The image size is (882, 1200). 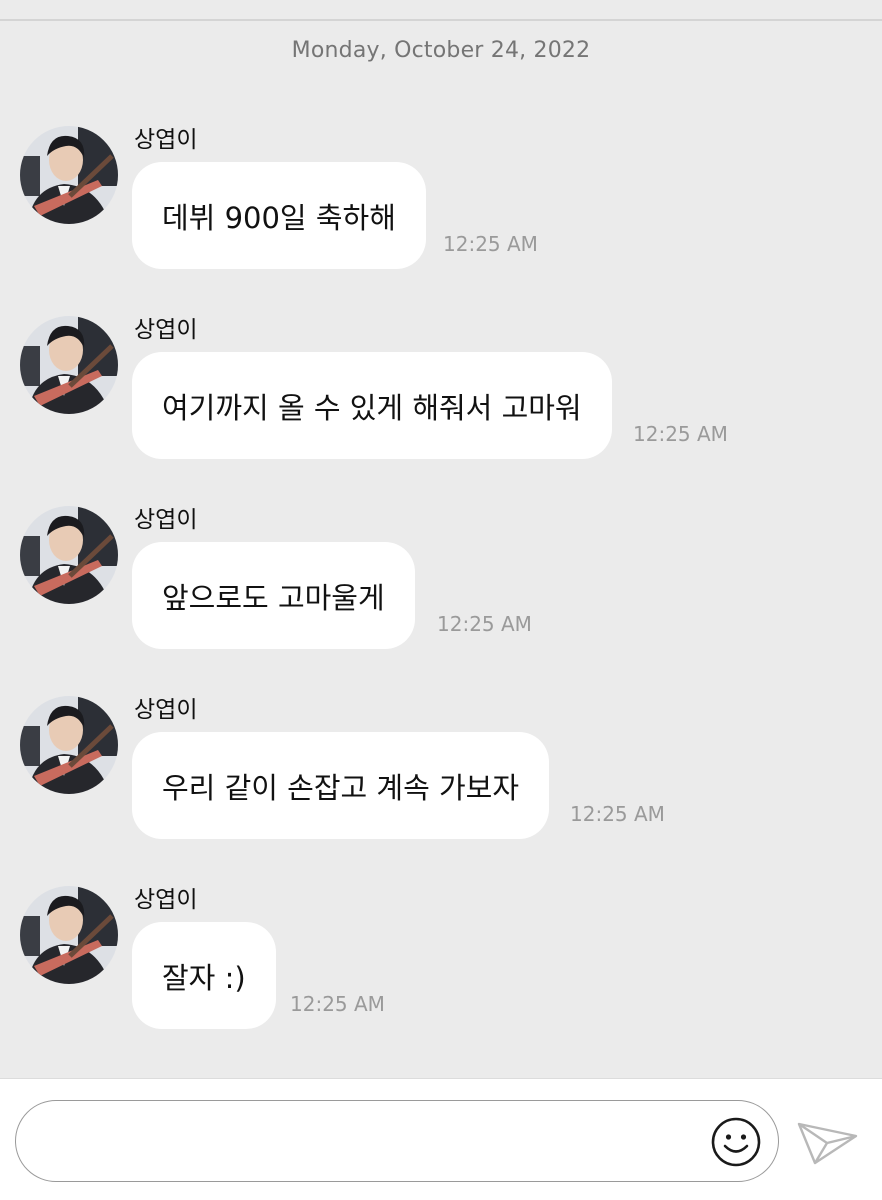 I want to click on message-bubble: 잘자 :), so click(x=204, y=975).